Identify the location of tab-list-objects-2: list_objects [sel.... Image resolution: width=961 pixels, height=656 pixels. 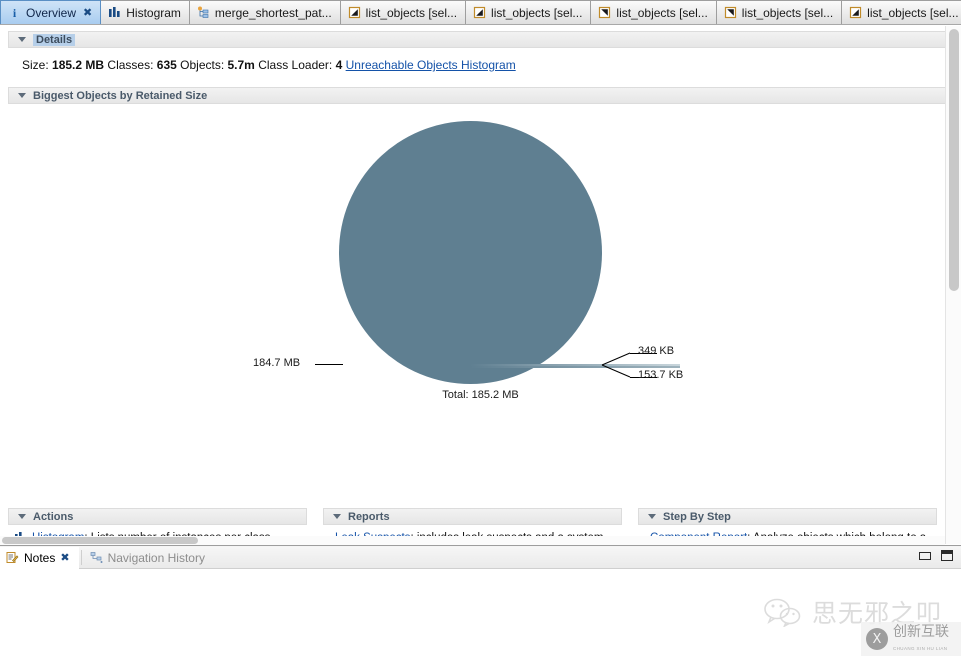
(528, 12).